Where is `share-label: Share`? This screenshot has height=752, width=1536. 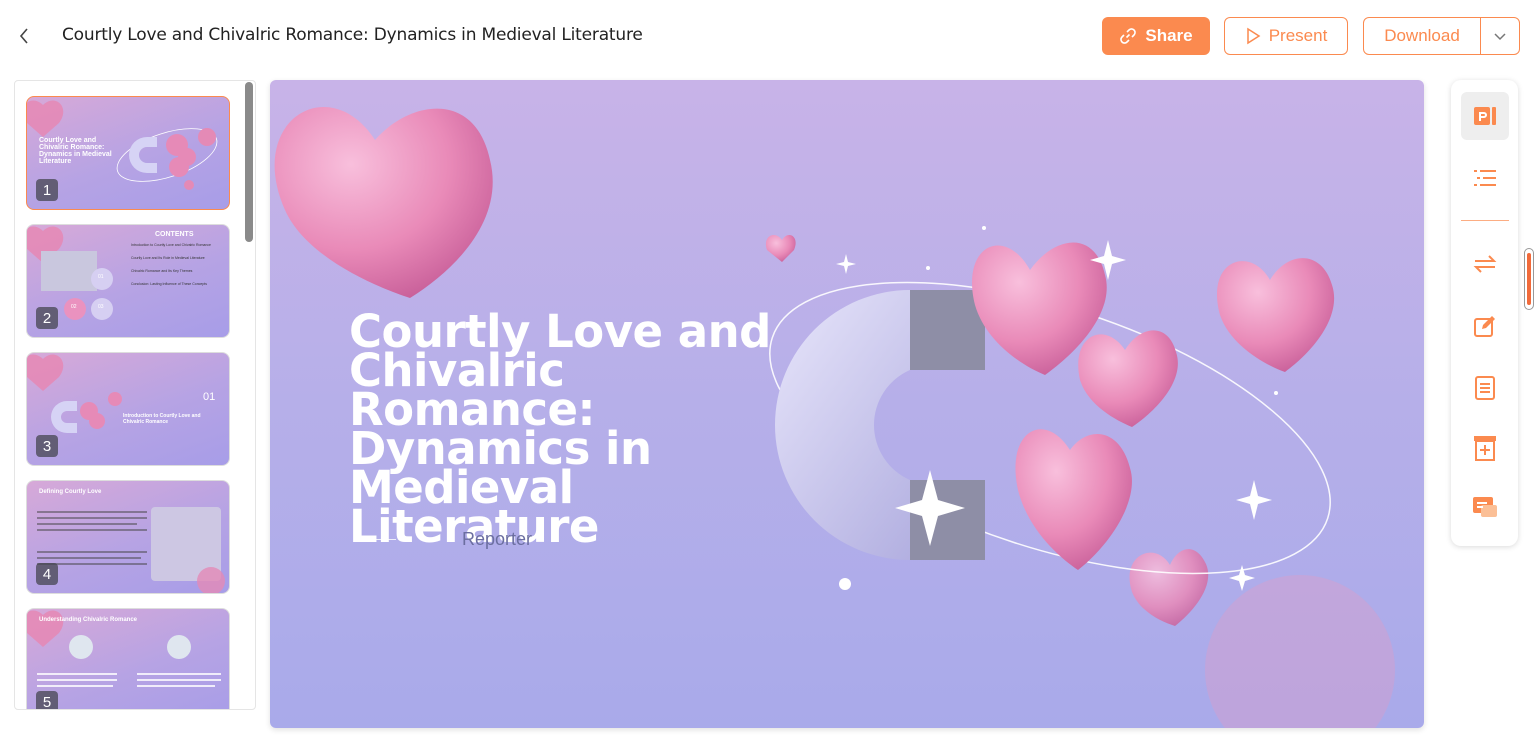 share-label: Share is located at coordinates (1169, 35).